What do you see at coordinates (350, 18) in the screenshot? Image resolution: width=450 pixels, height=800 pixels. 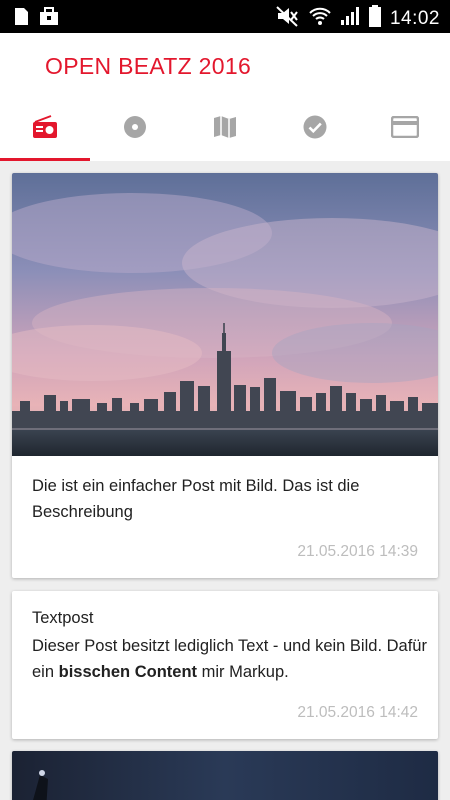 I see `signal-icon` at bounding box center [350, 18].